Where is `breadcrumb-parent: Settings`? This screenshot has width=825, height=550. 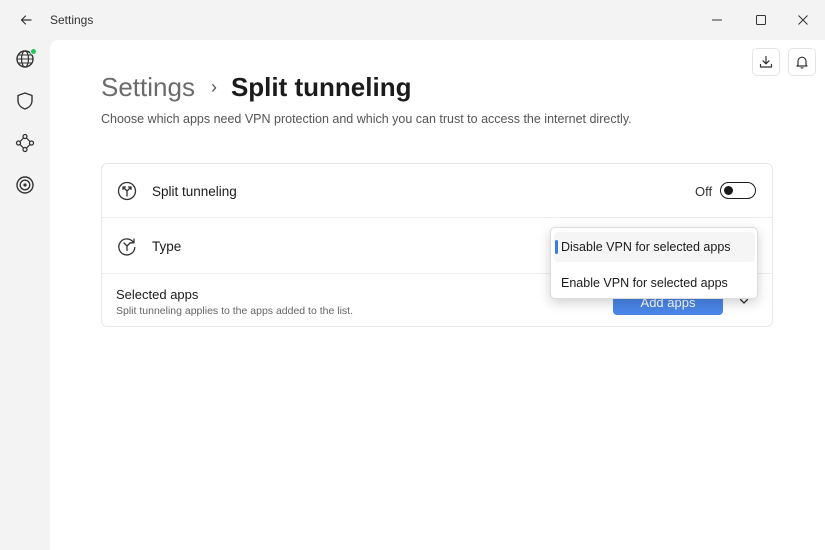
breadcrumb-parent: Settings is located at coordinates (148, 87).